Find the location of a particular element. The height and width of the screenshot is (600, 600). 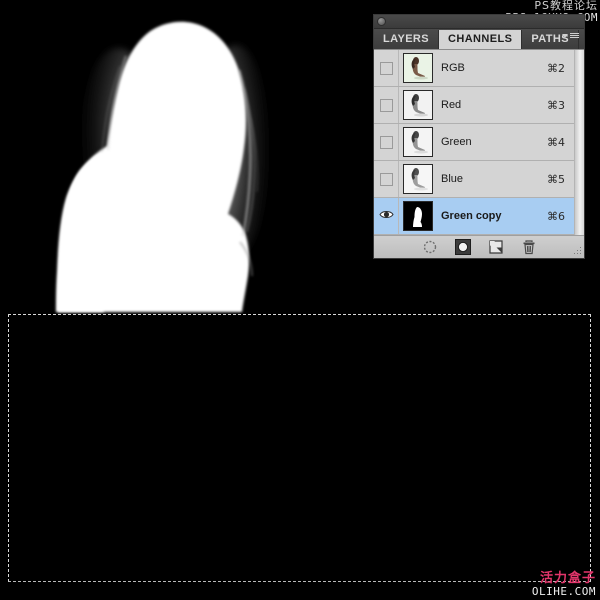

visibility-toggle-green-copy is located at coordinates (386, 216).